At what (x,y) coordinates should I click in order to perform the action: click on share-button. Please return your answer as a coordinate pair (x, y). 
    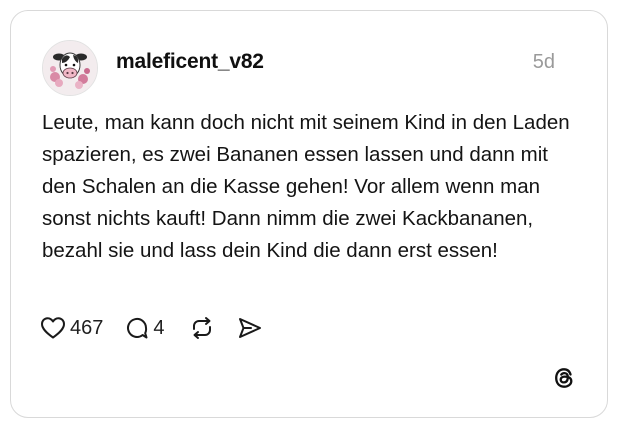
    Looking at the image, I should click on (250, 328).